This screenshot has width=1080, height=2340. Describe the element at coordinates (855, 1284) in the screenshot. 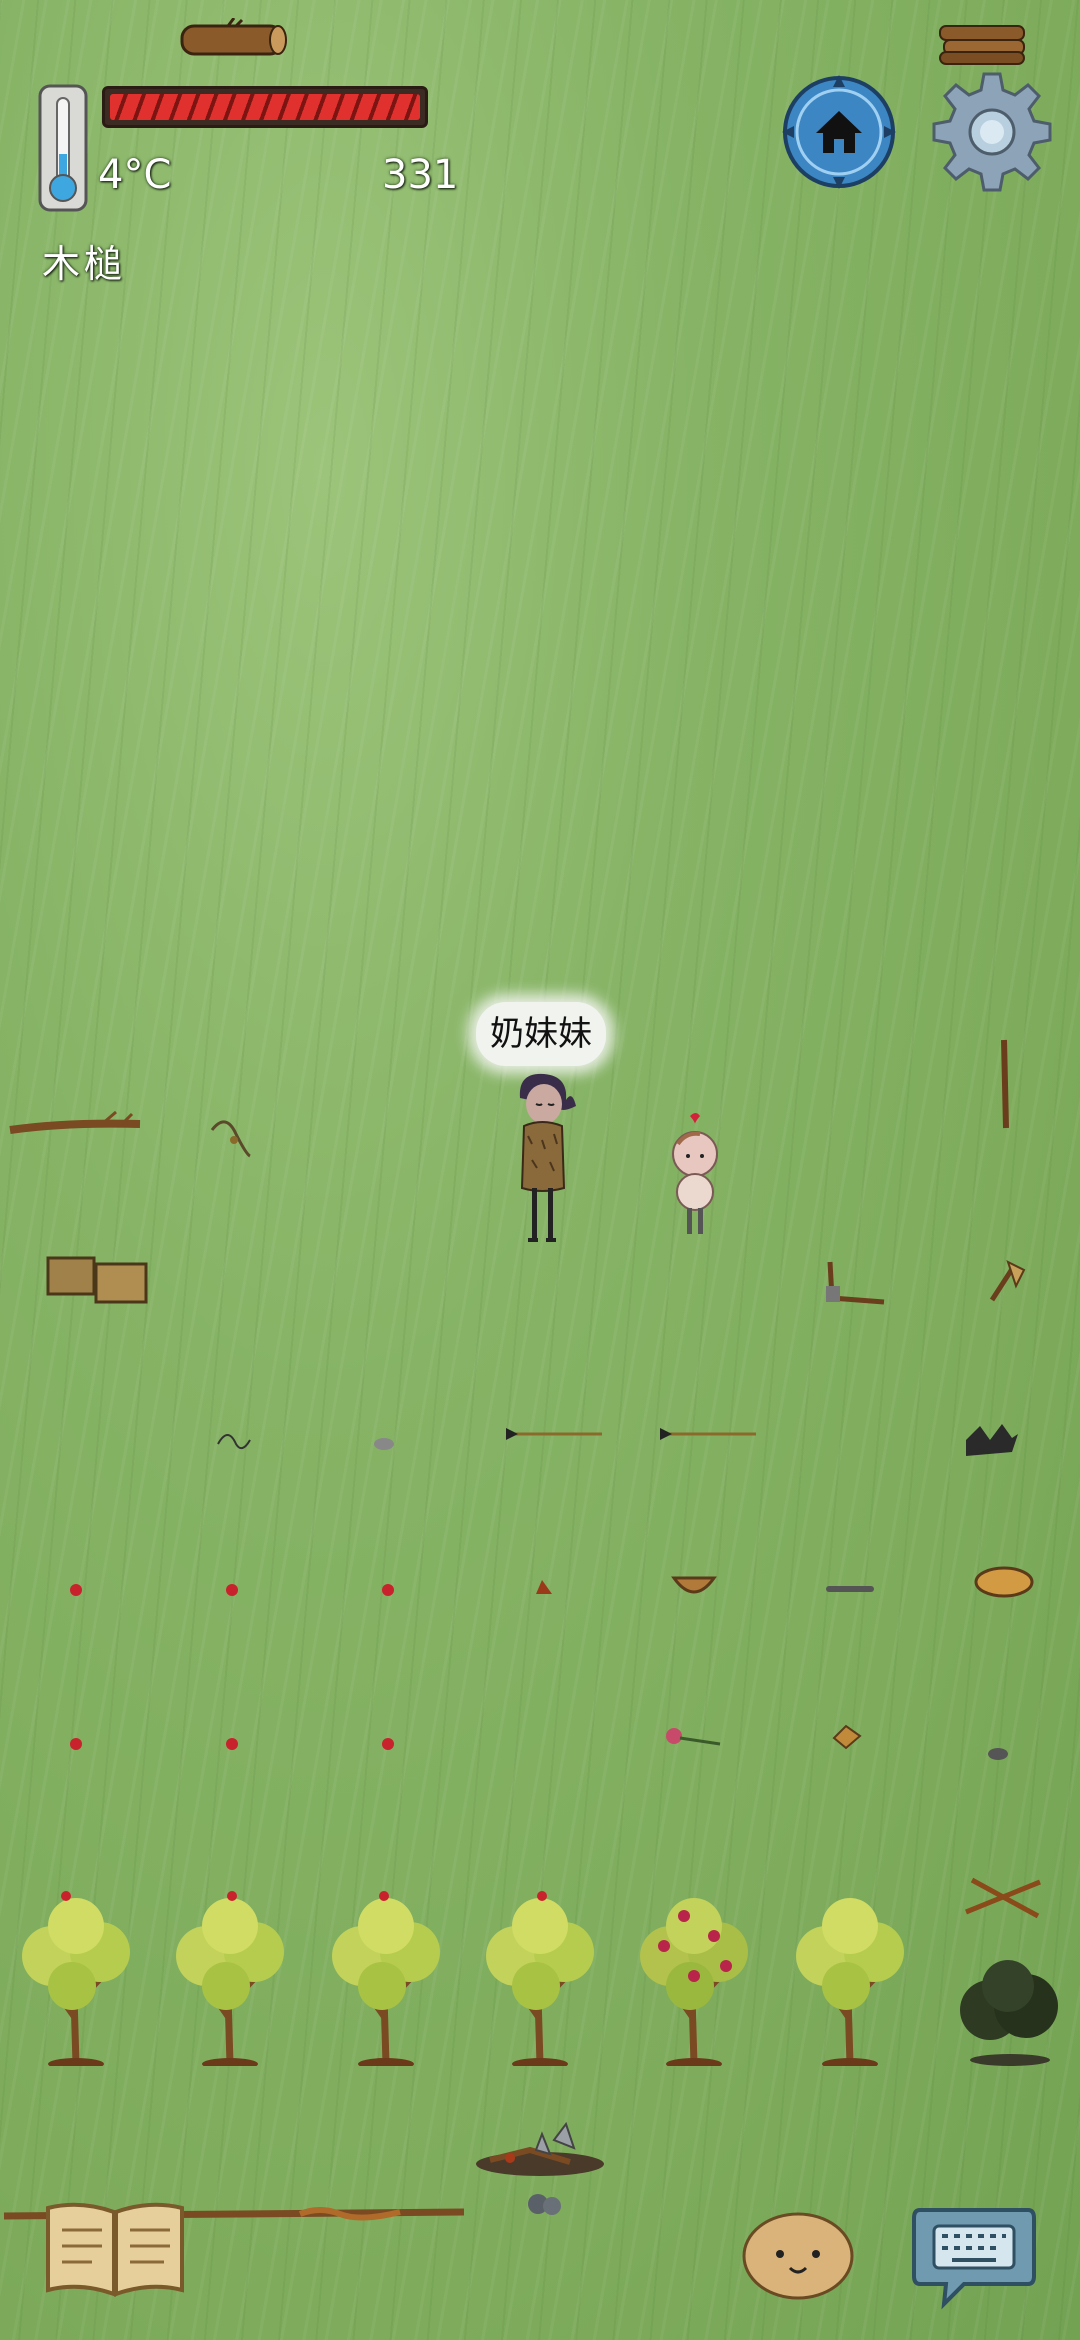

I see `stone-hatchet-item` at that location.